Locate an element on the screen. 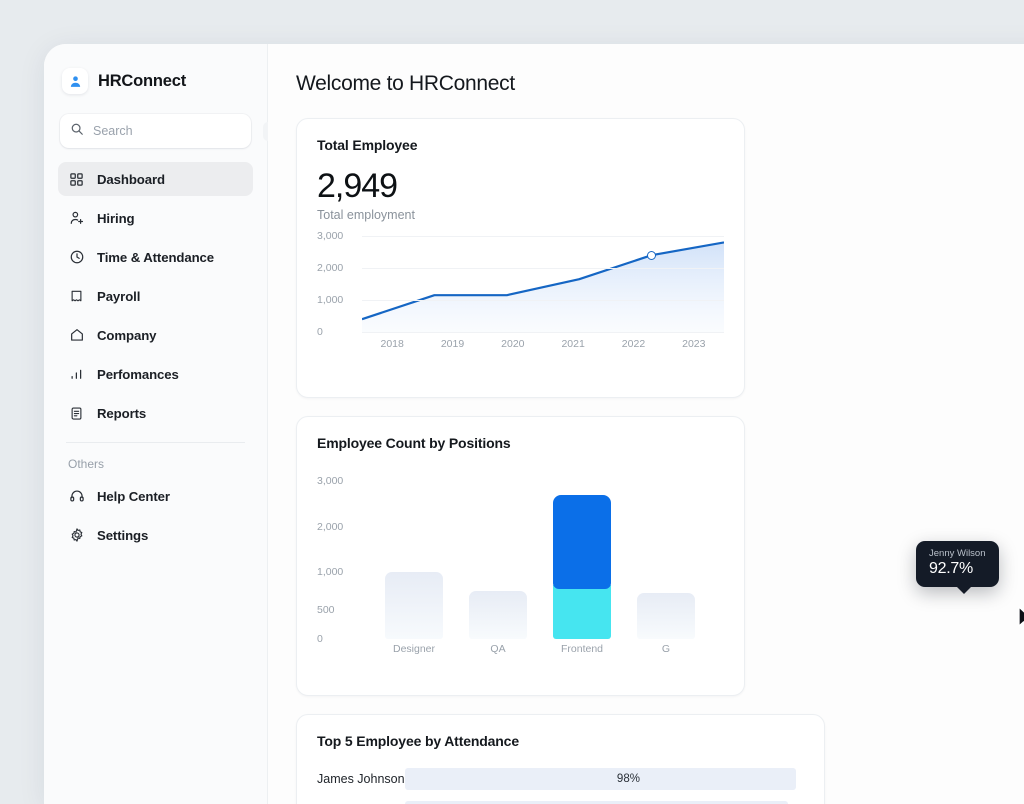 This screenshot has height=804, width=1024. attendance-row: James Johnson 98% is located at coordinates (560, 778).